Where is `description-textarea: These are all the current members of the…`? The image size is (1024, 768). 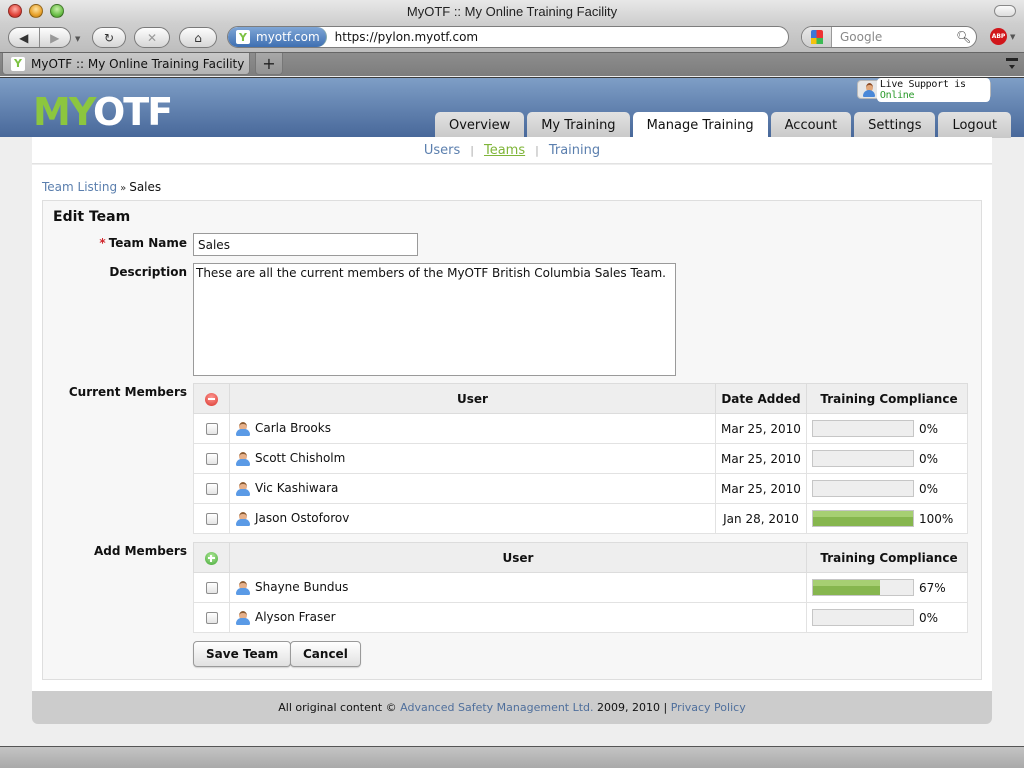
description-textarea: These are all the current members of the… is located at coordinates (434, 319).